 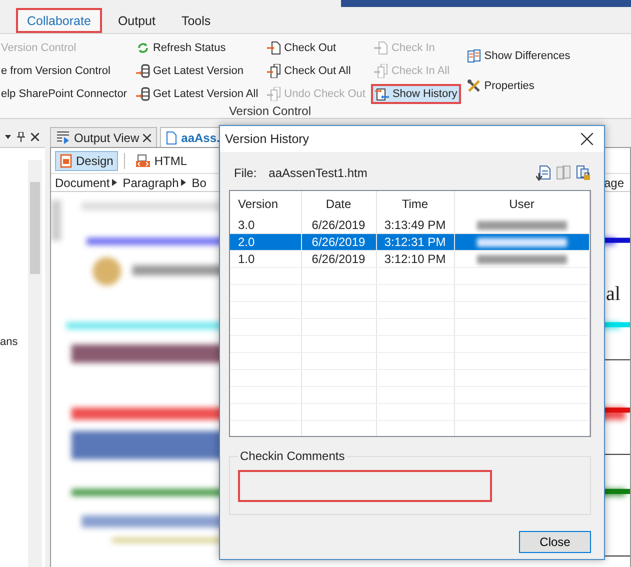 What do you see at coordinates (143, 161) in the screenshot?
I see `html-icon` at bounding box center [143, 161].